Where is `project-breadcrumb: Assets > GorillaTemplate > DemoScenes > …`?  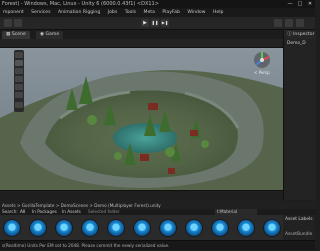
project-breadcrumb: Assets > GorillaTemplate > DemoScenes > … is located at coordinates (157, 205).